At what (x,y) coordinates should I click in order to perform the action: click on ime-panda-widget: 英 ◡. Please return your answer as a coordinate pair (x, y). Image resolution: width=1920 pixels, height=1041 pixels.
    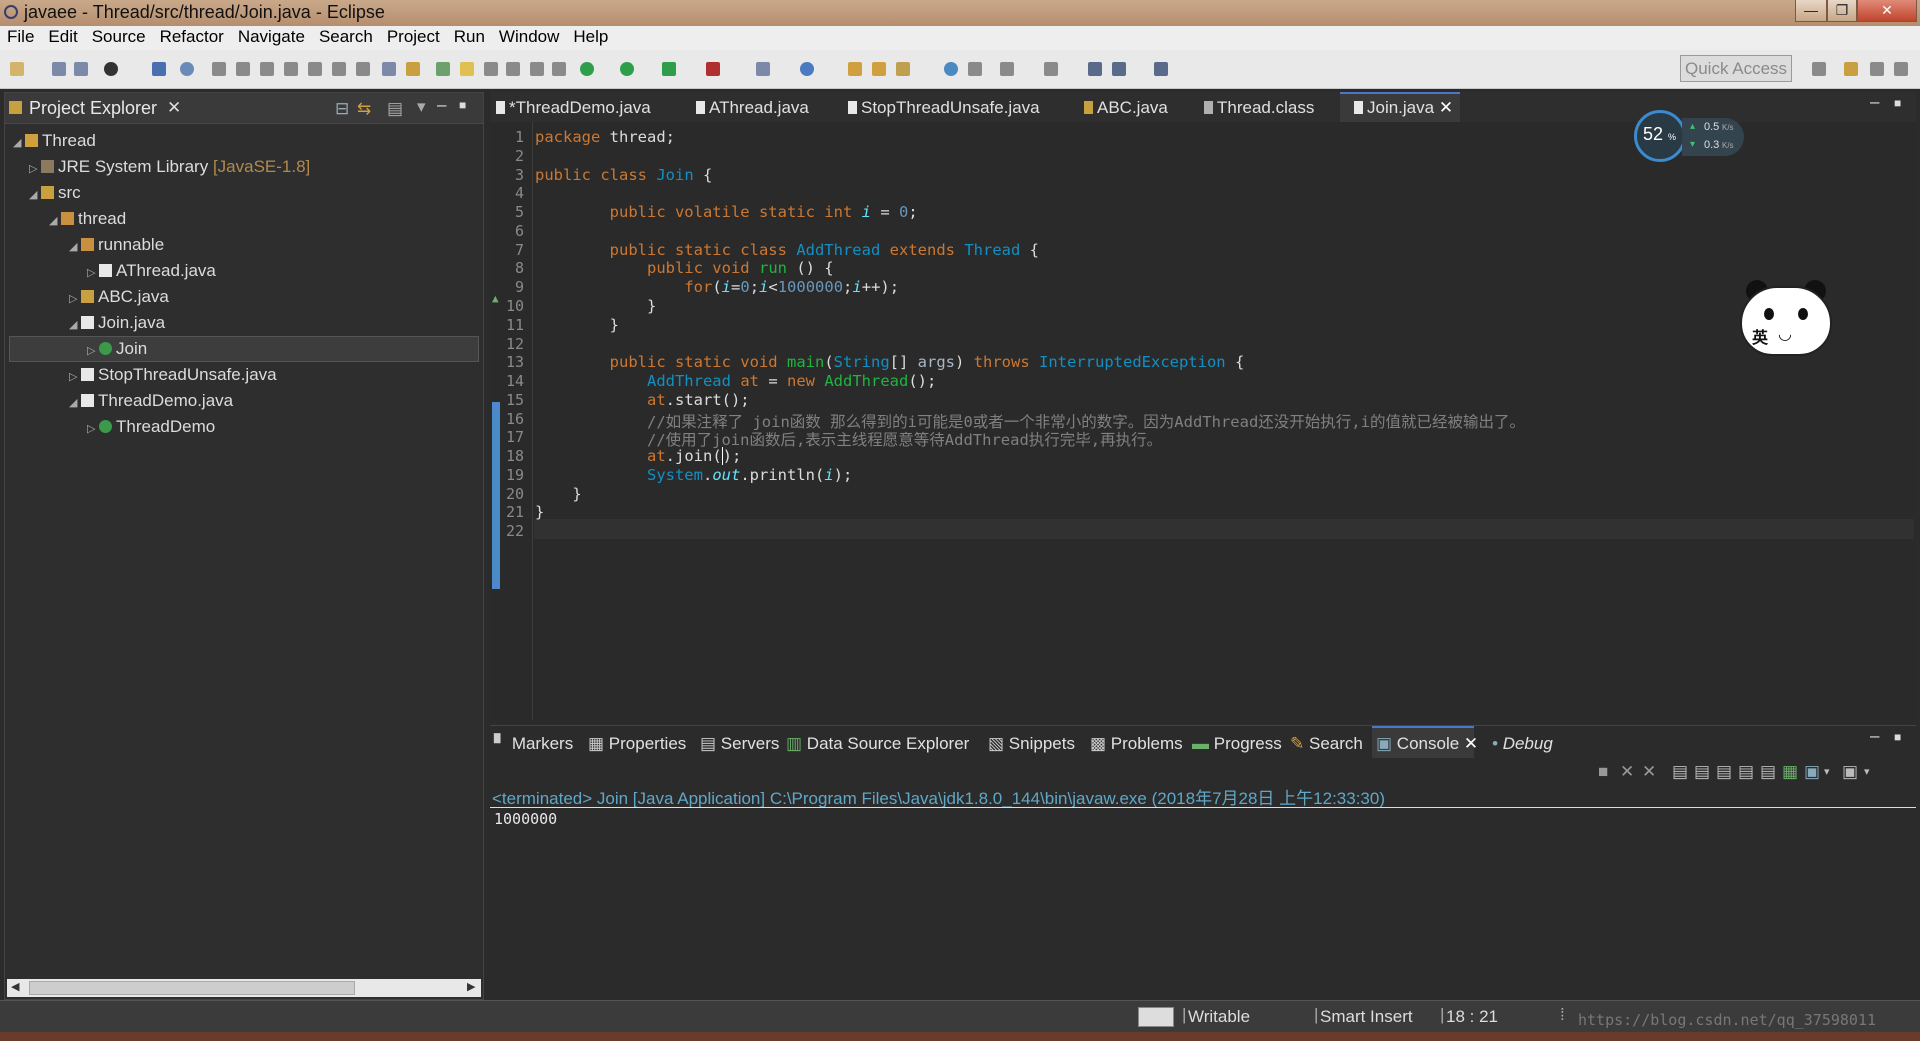
    Looking at the image, I should click on (1786, 319).